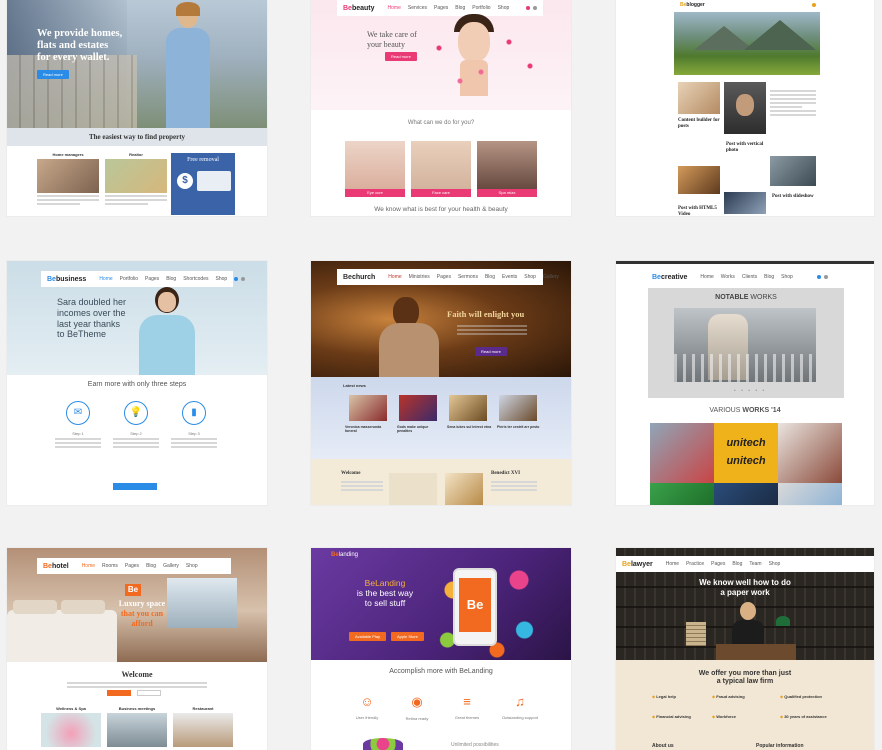 The image size is (882, 750). What do you see at coordinates (385, 593) in the screenshot?
I see `hero-headline: BeLanding is the best way to sell stuff` at bounding box center [385, 593].